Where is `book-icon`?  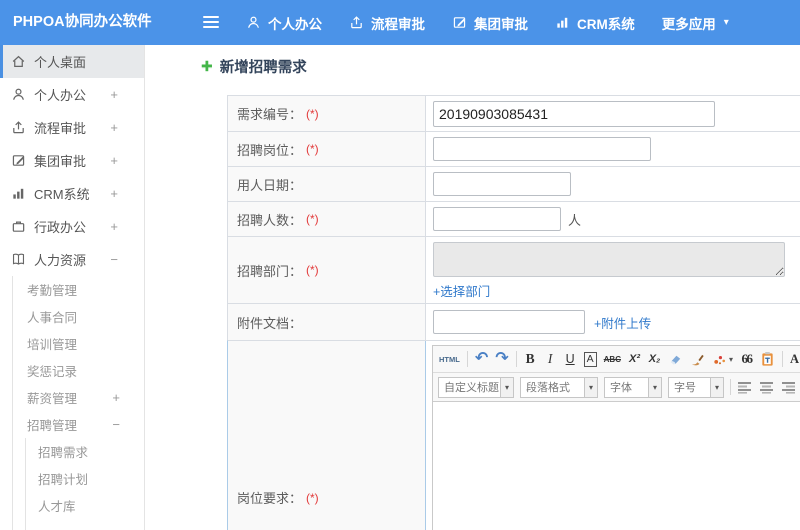 book-icon is located at coordinates (18, 259).